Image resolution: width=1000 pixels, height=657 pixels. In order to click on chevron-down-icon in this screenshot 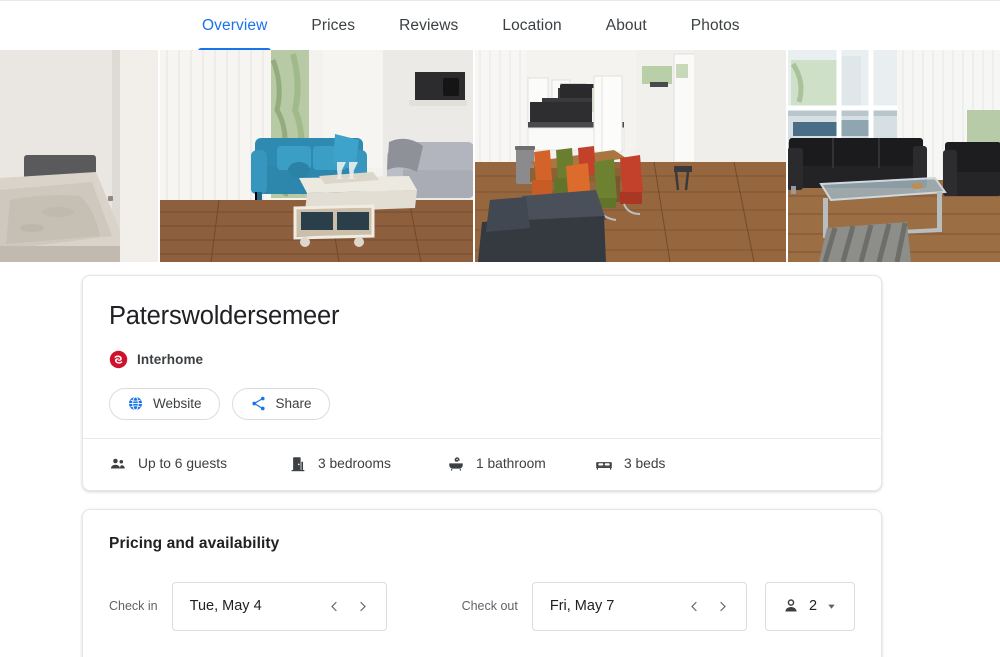, I will do `click(831, 606)`.